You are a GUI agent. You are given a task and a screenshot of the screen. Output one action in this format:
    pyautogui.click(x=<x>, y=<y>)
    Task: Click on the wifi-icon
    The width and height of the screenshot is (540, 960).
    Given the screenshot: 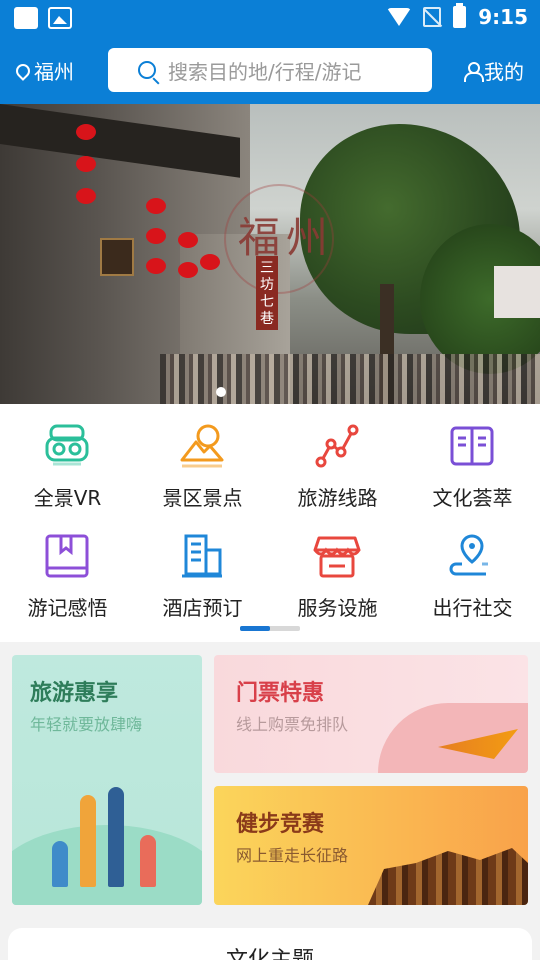 What is the action you would take?
    pyautogui.click(x=399, y=17)
    